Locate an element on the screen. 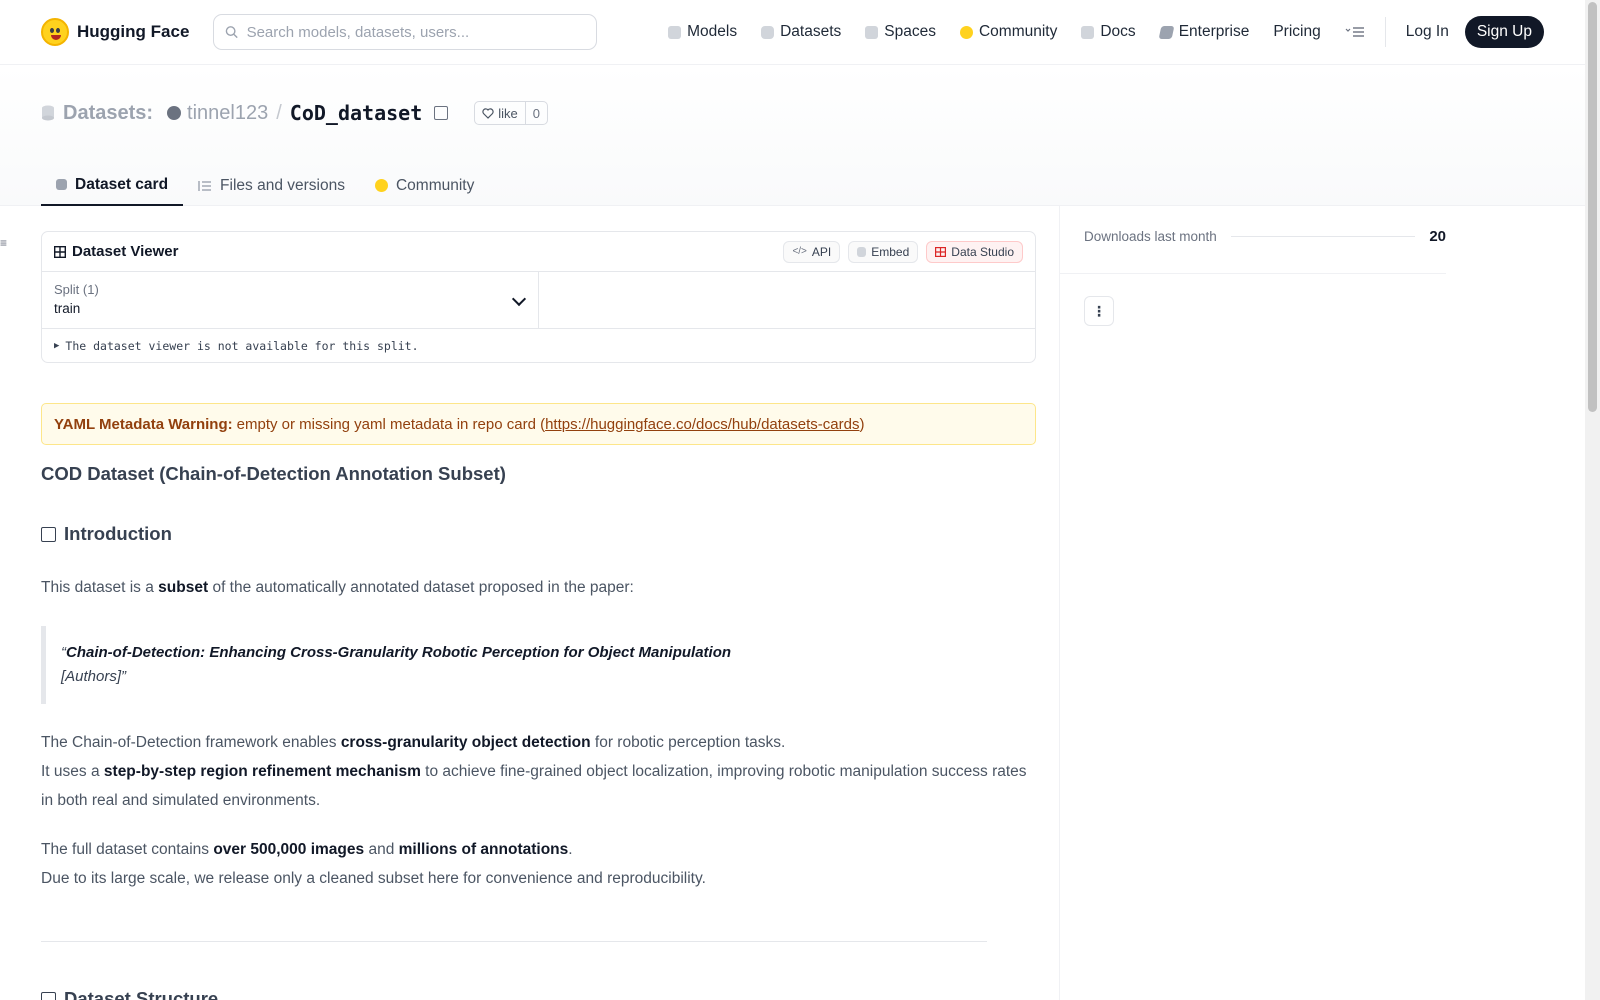  warning-title: YAML Metadata Warning: is located at coordinates (143, 424).